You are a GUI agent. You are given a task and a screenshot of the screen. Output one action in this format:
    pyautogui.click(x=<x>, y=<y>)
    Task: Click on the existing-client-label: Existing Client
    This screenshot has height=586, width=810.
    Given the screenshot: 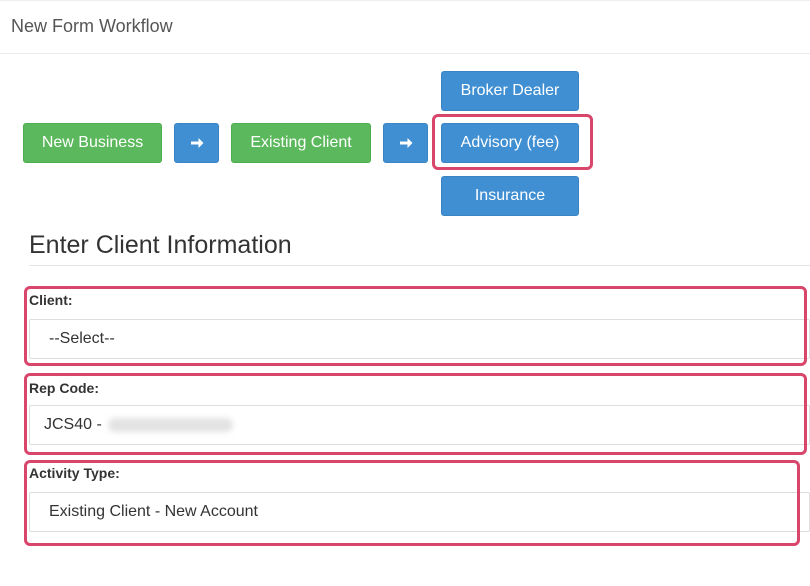 What is the action you would take?
    pyautogui.click(x=301, y=142)
    